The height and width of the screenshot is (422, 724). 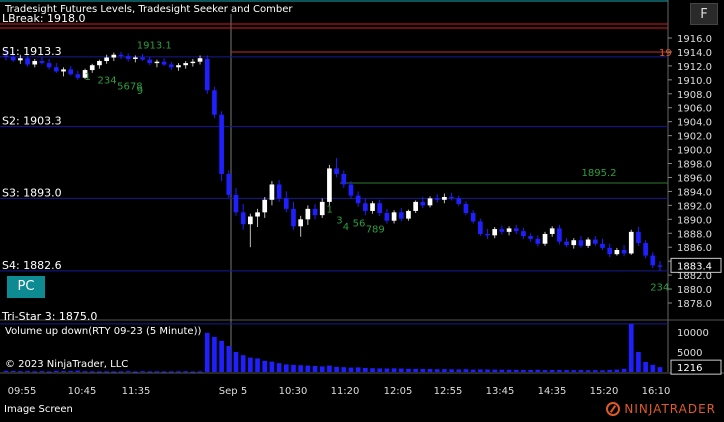 What do you see at coordinates (694, 206) in the screenshot?
I see `price-tick-label: 1892.0` at bounding box center [694, 206].